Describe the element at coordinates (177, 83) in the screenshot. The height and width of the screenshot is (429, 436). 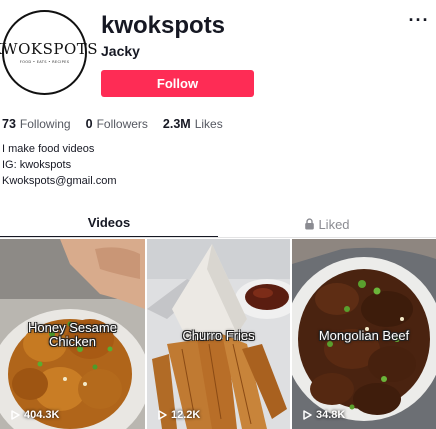
I see `follow-button: Follow` at that location.